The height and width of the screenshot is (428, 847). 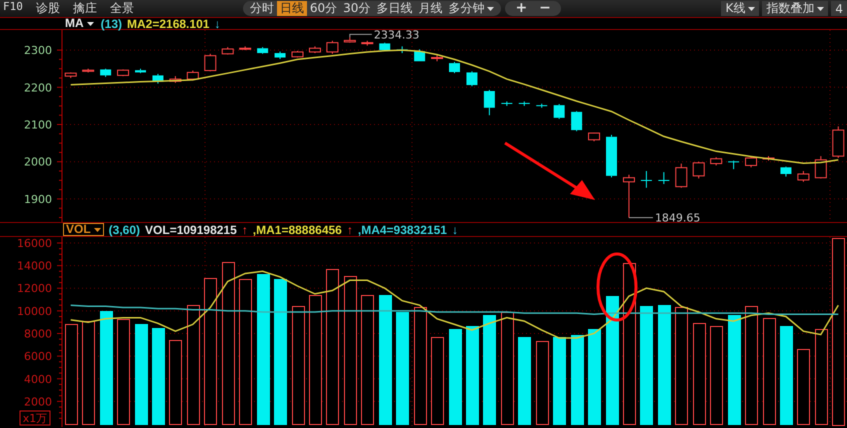 What do you see at coordinates (34, 289) in the screenshot?
I see `axis-label: 12000` at bounding box center [34, 289].